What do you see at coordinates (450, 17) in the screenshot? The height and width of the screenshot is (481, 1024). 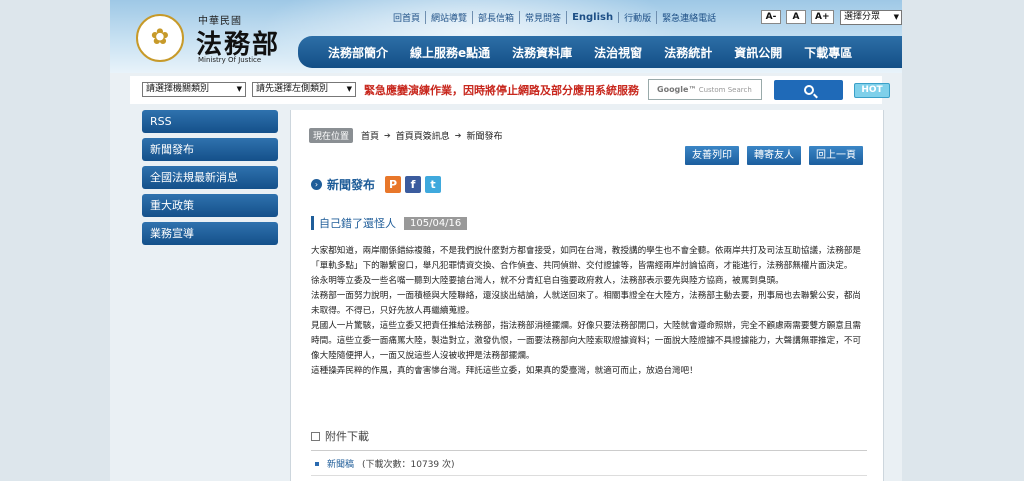 I see `link-sitemap: 網站導覽` at bounding box center [450, 17].